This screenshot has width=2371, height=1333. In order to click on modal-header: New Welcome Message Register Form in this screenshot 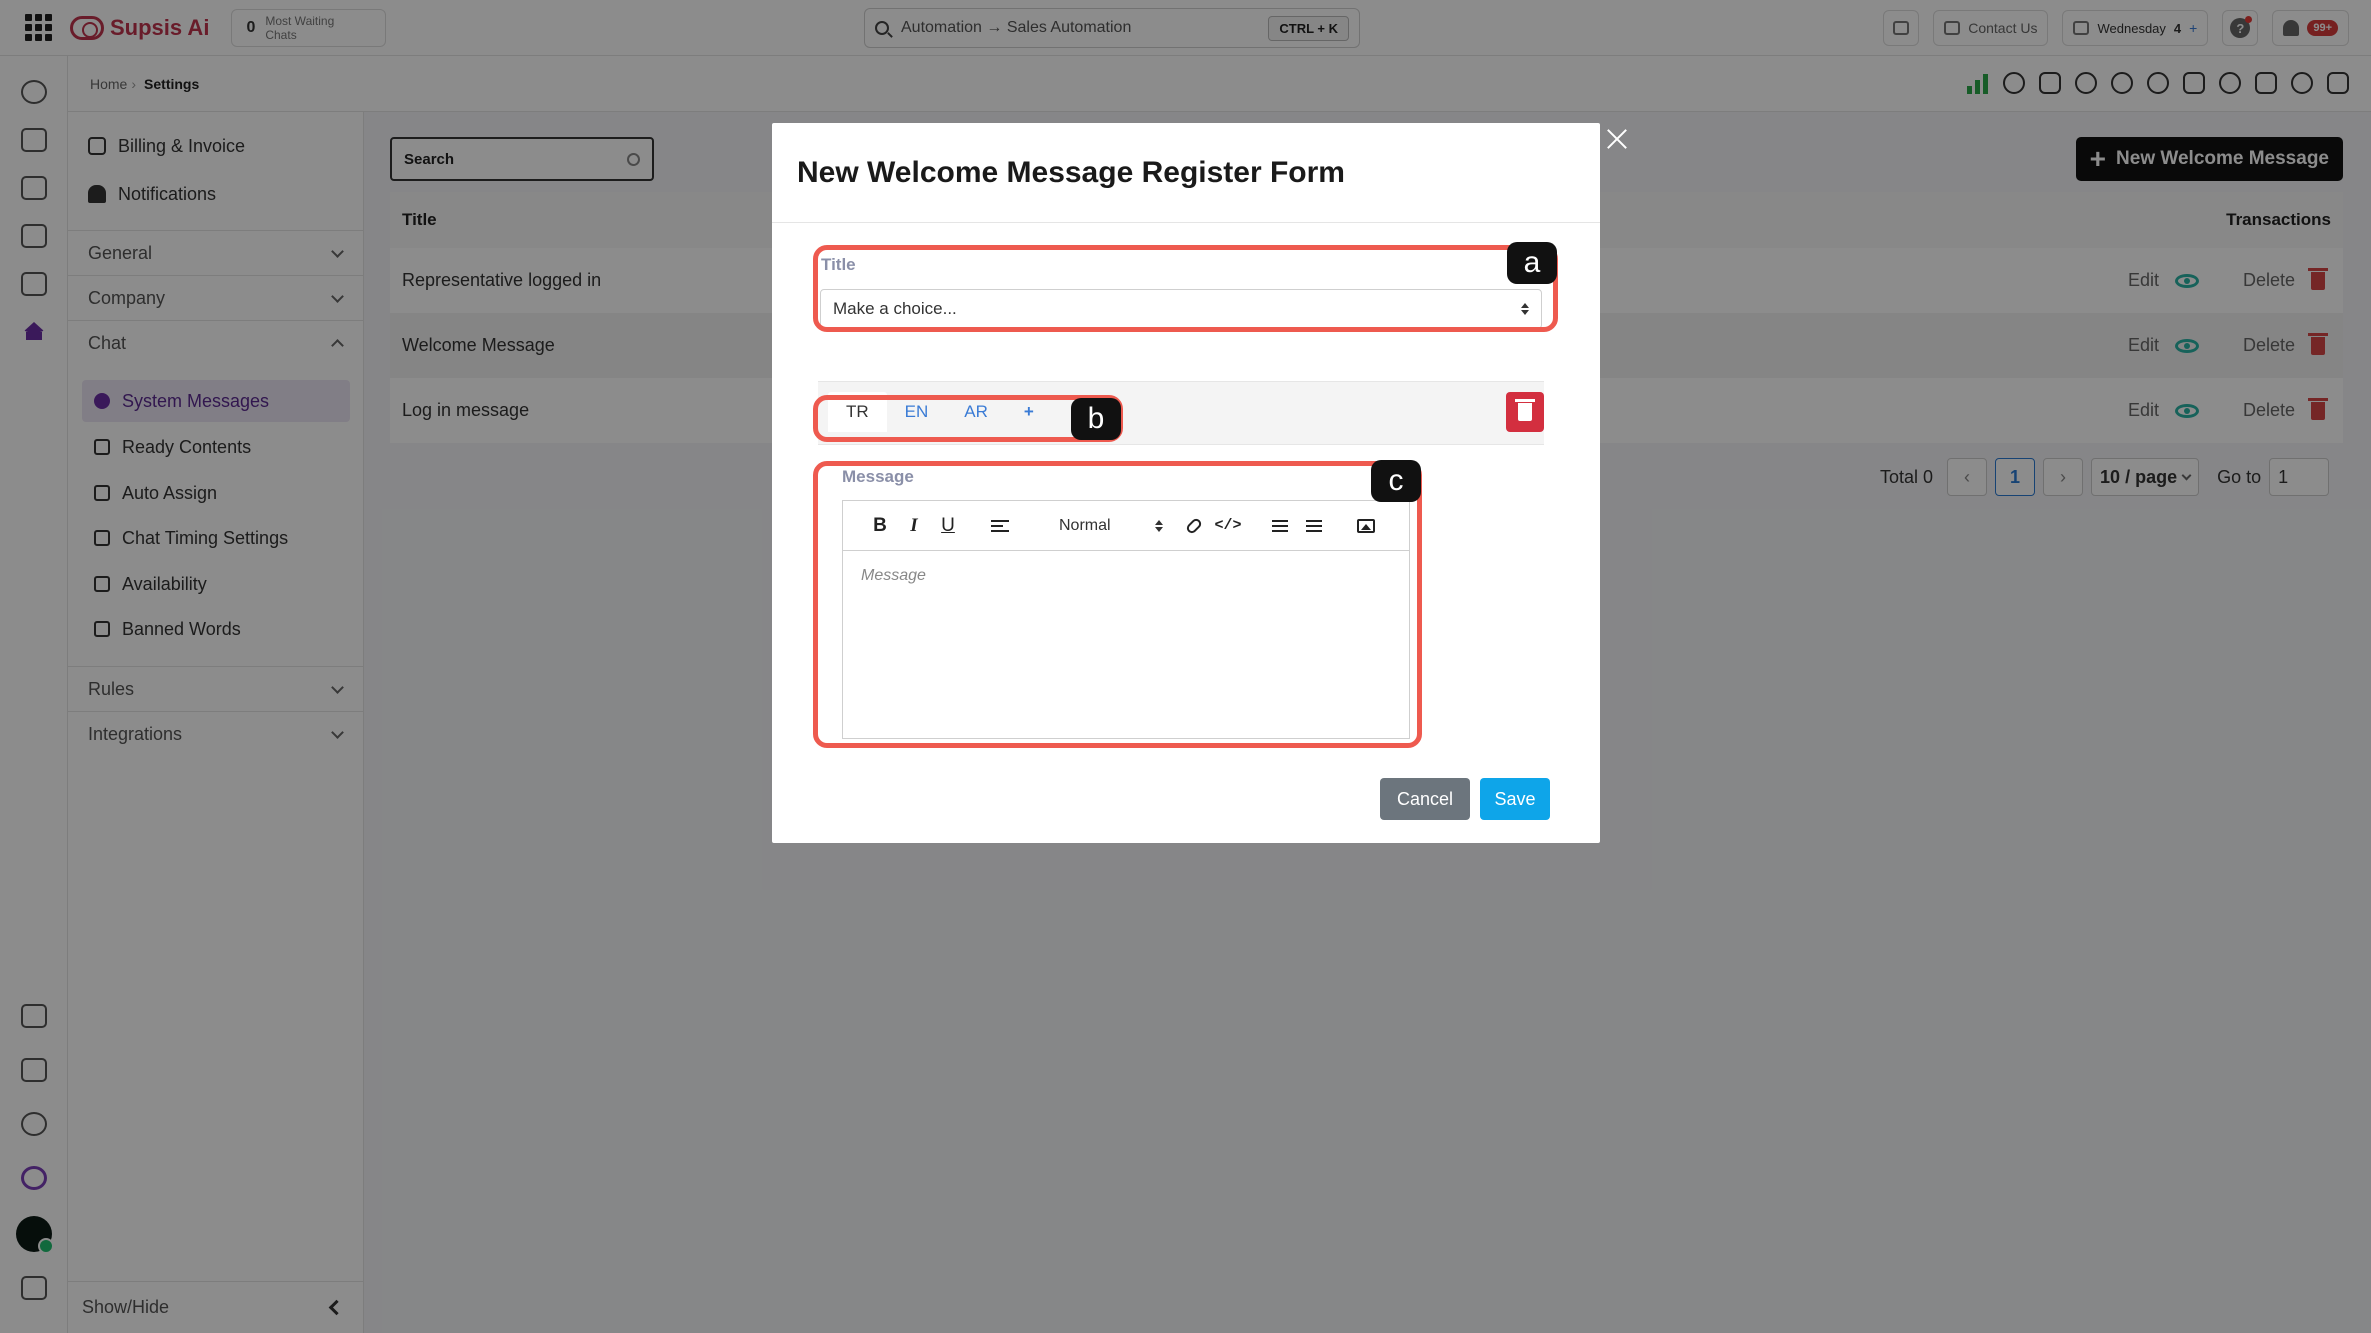, I will do `click(1186, 173)`.